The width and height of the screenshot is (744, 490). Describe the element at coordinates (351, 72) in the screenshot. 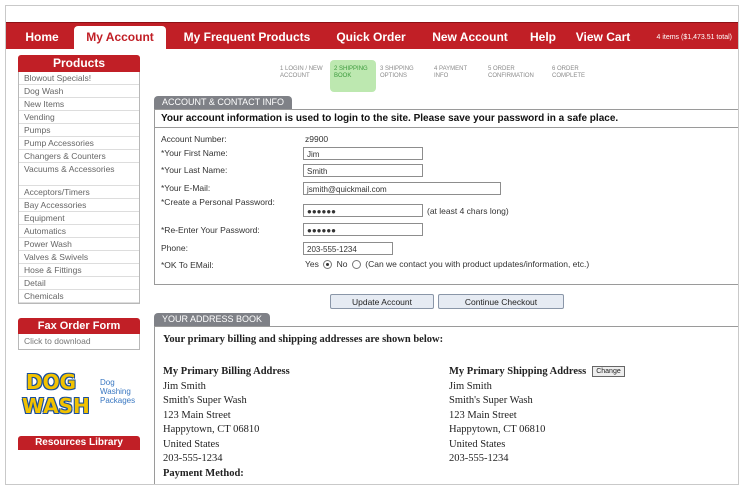

I see `step-label: SHIPPING BOOK` at that location.